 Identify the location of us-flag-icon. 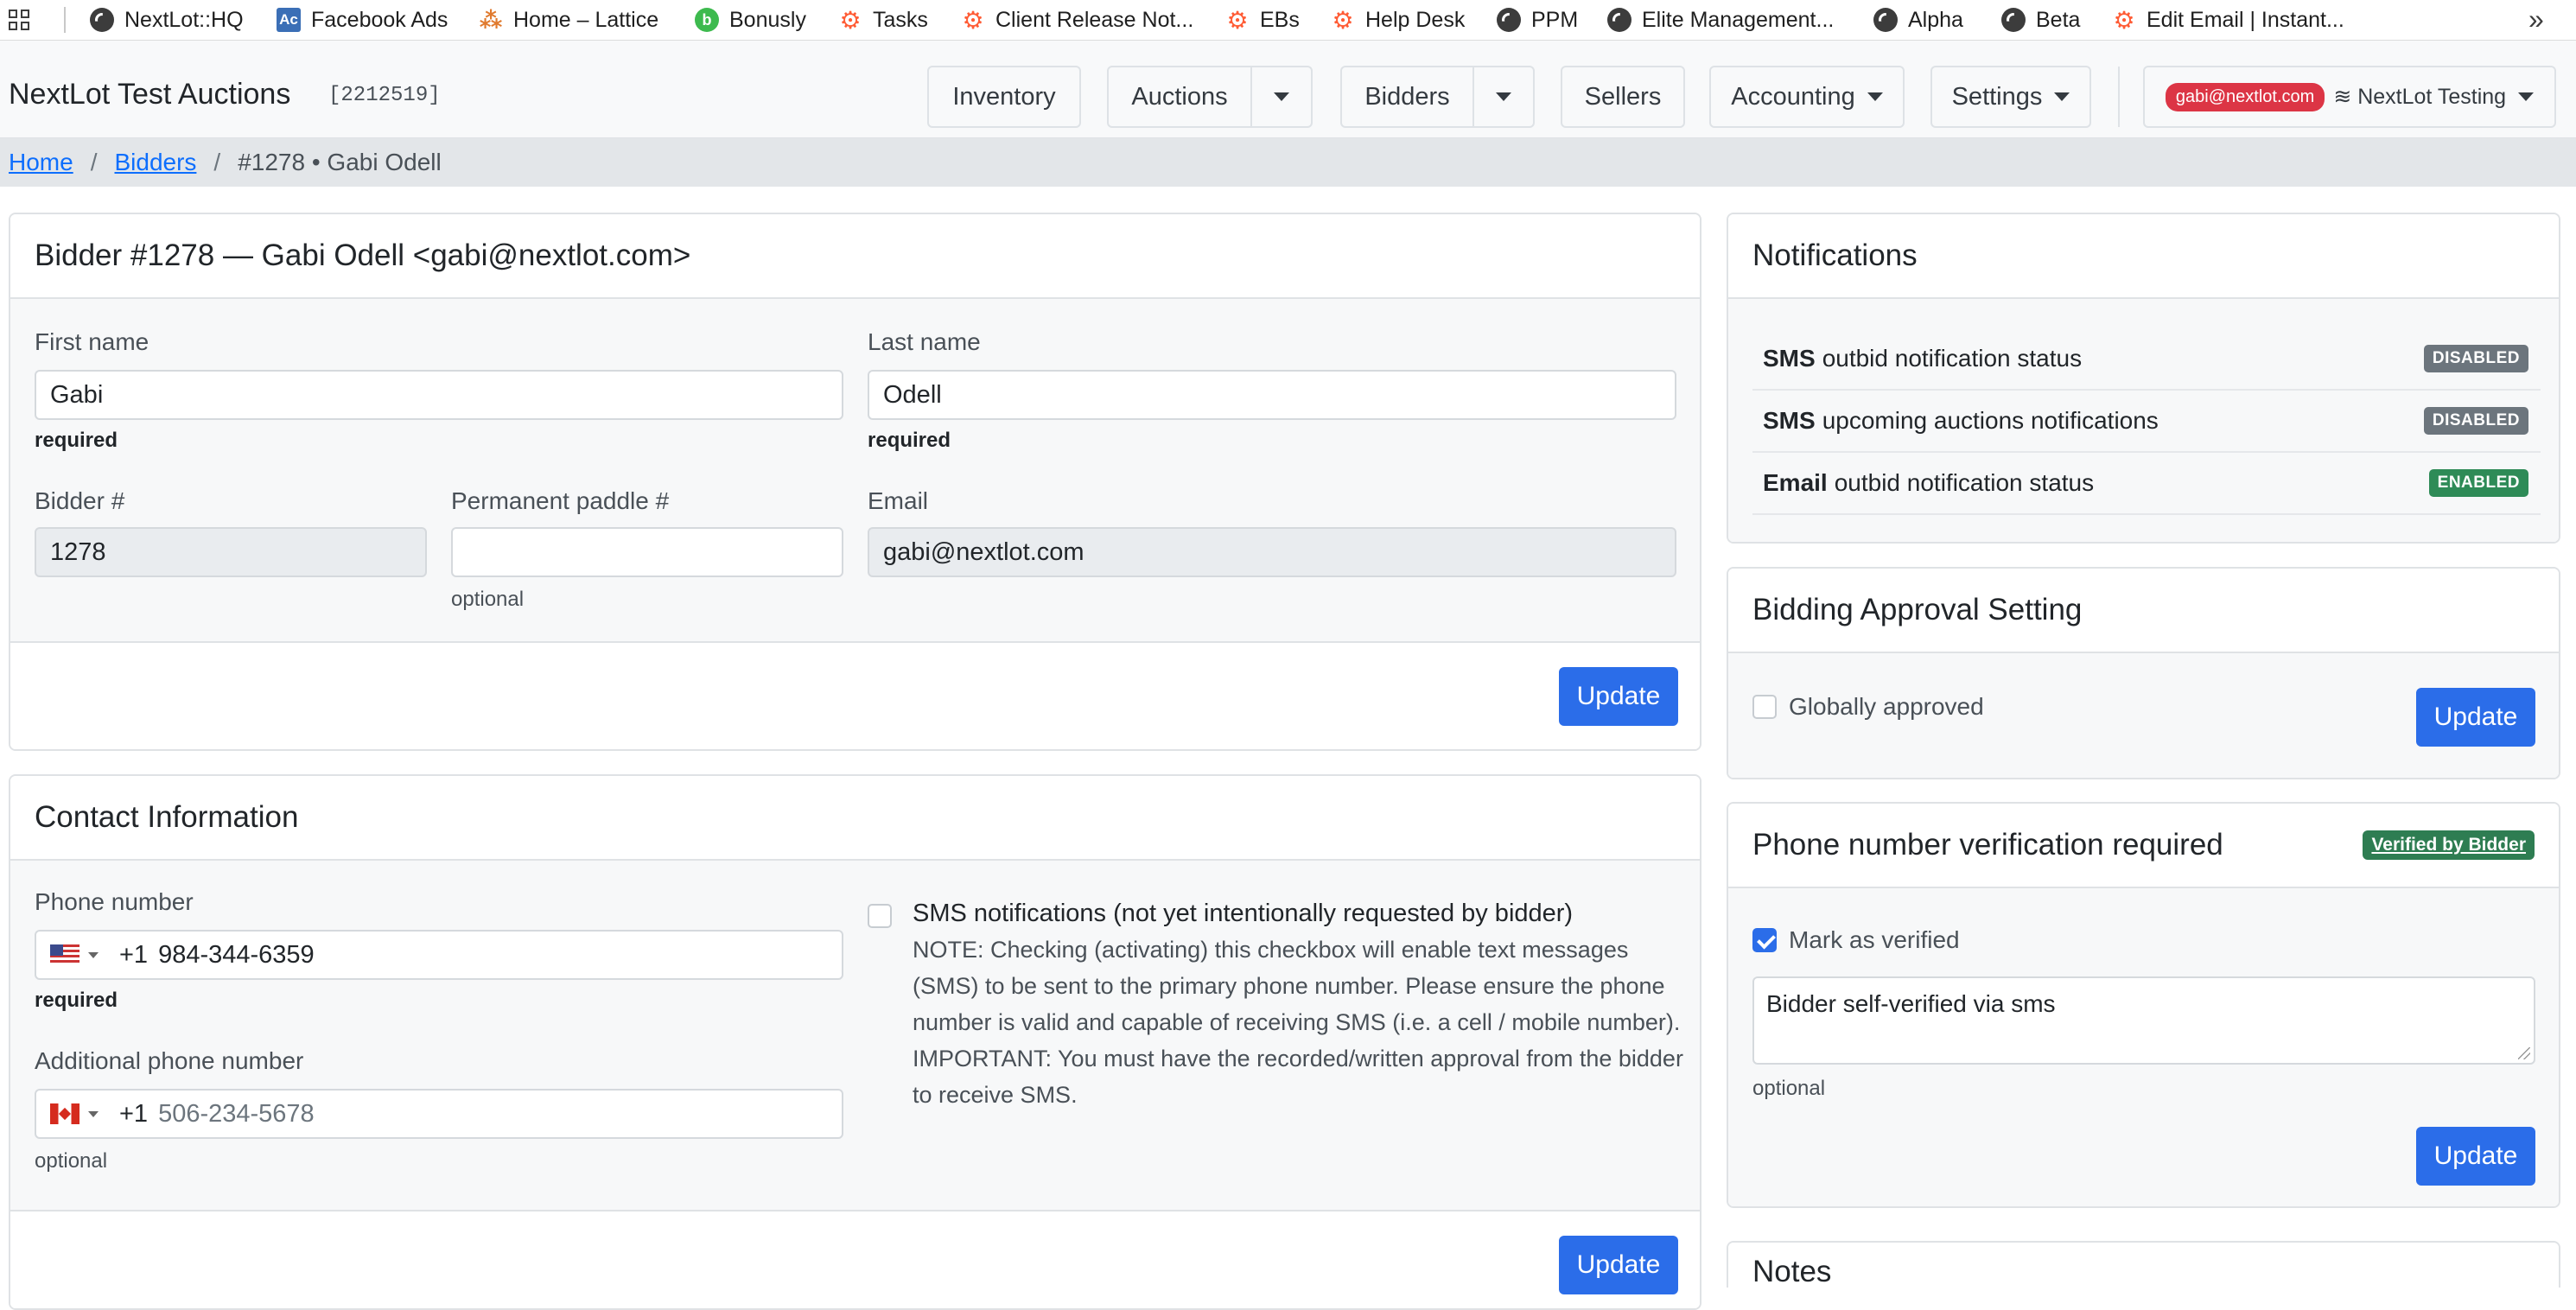
(65, 954).